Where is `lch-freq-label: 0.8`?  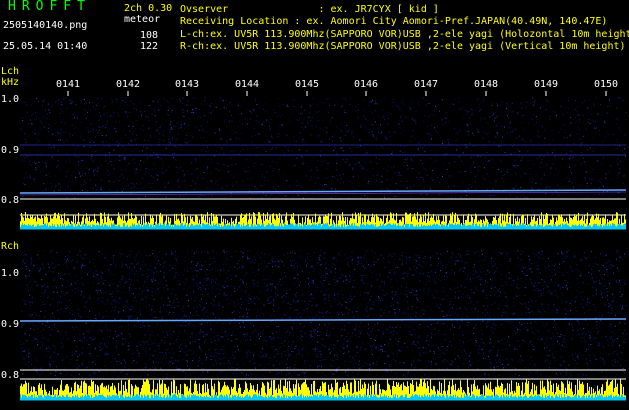
lch-freq-label: 0.8 is located at coordinates (10, 200).